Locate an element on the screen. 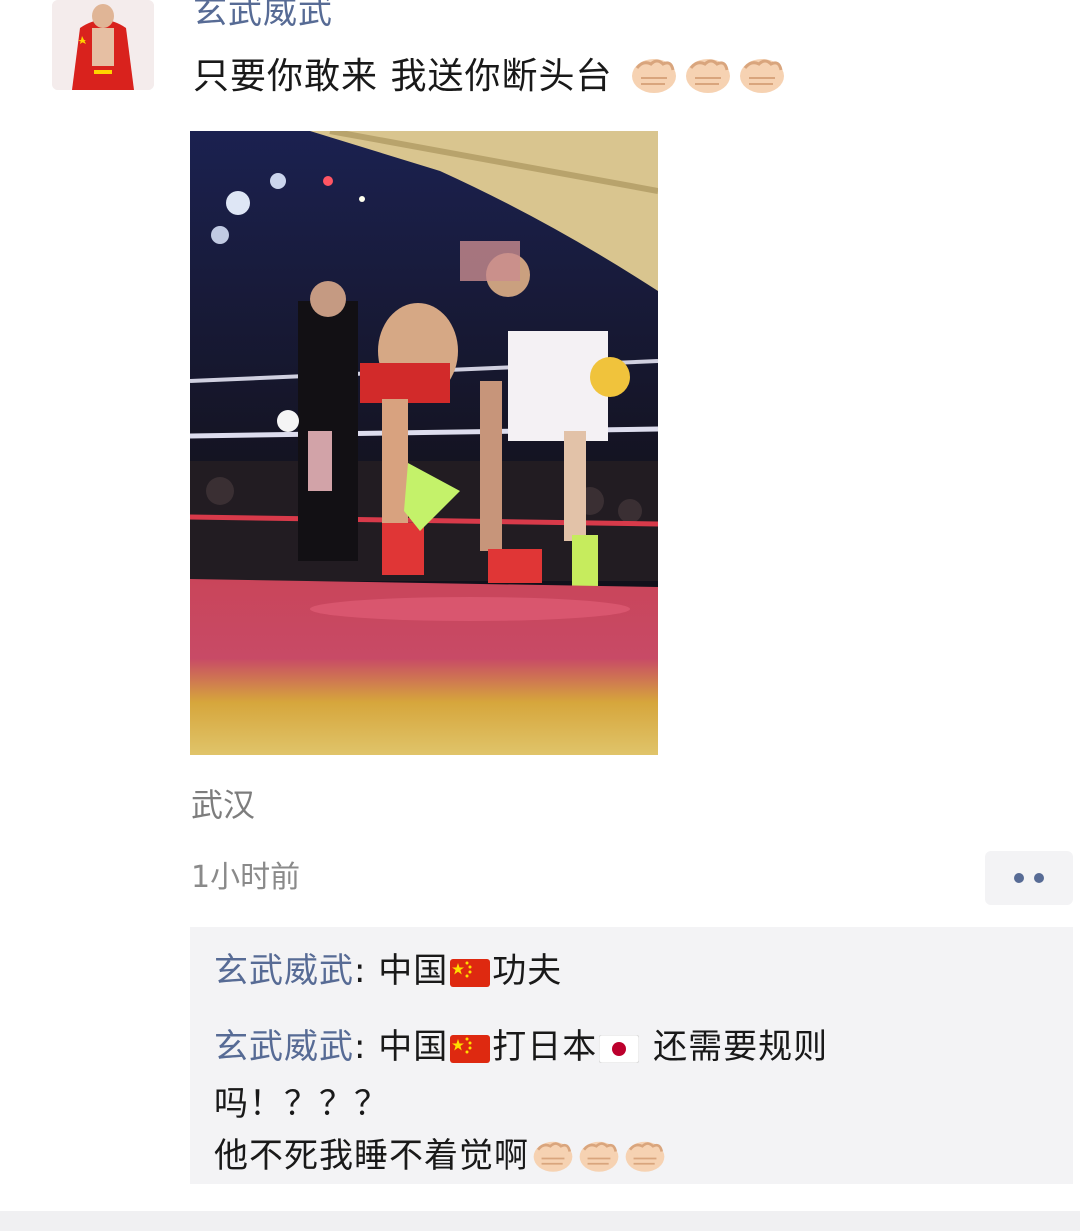  comment-item: 玄武威武: 中国 功夫 is located at coordinates (388, 973).